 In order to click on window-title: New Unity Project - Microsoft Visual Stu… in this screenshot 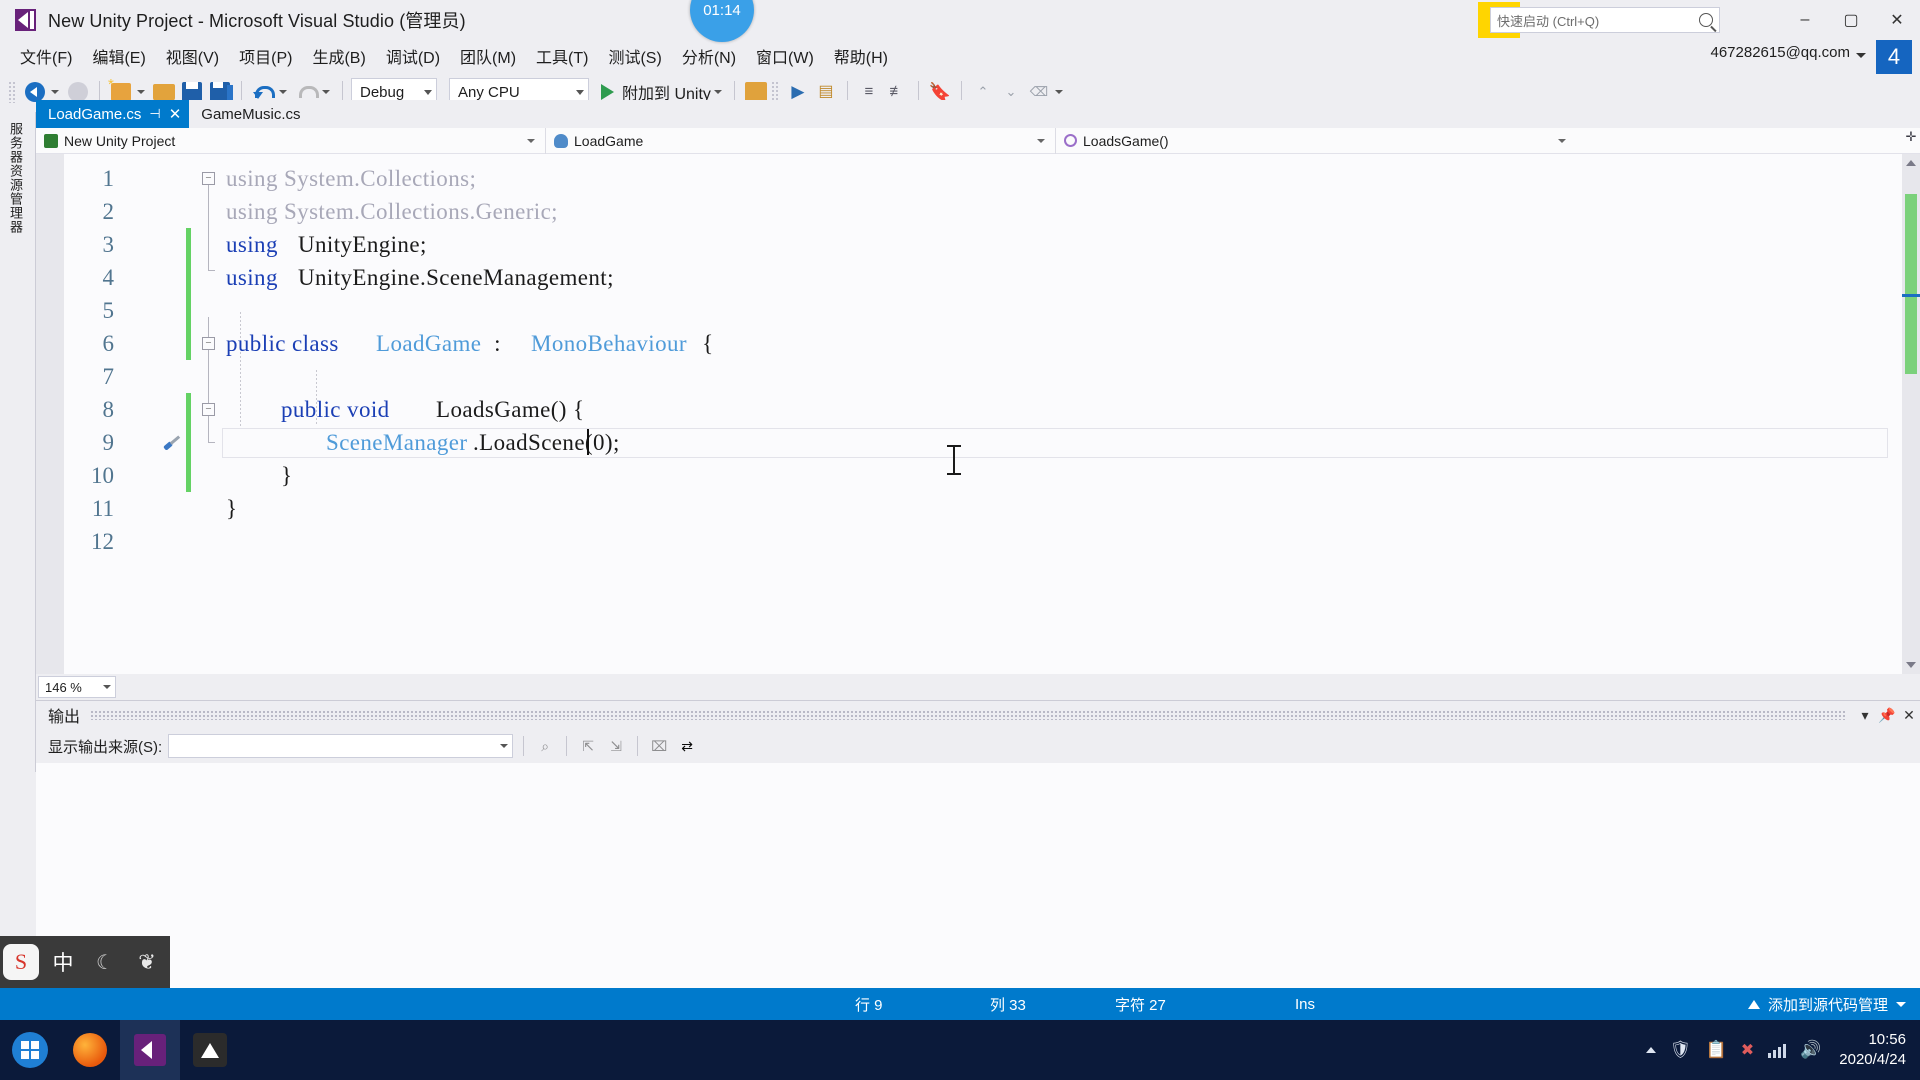, I will do `click(257, 21)`.